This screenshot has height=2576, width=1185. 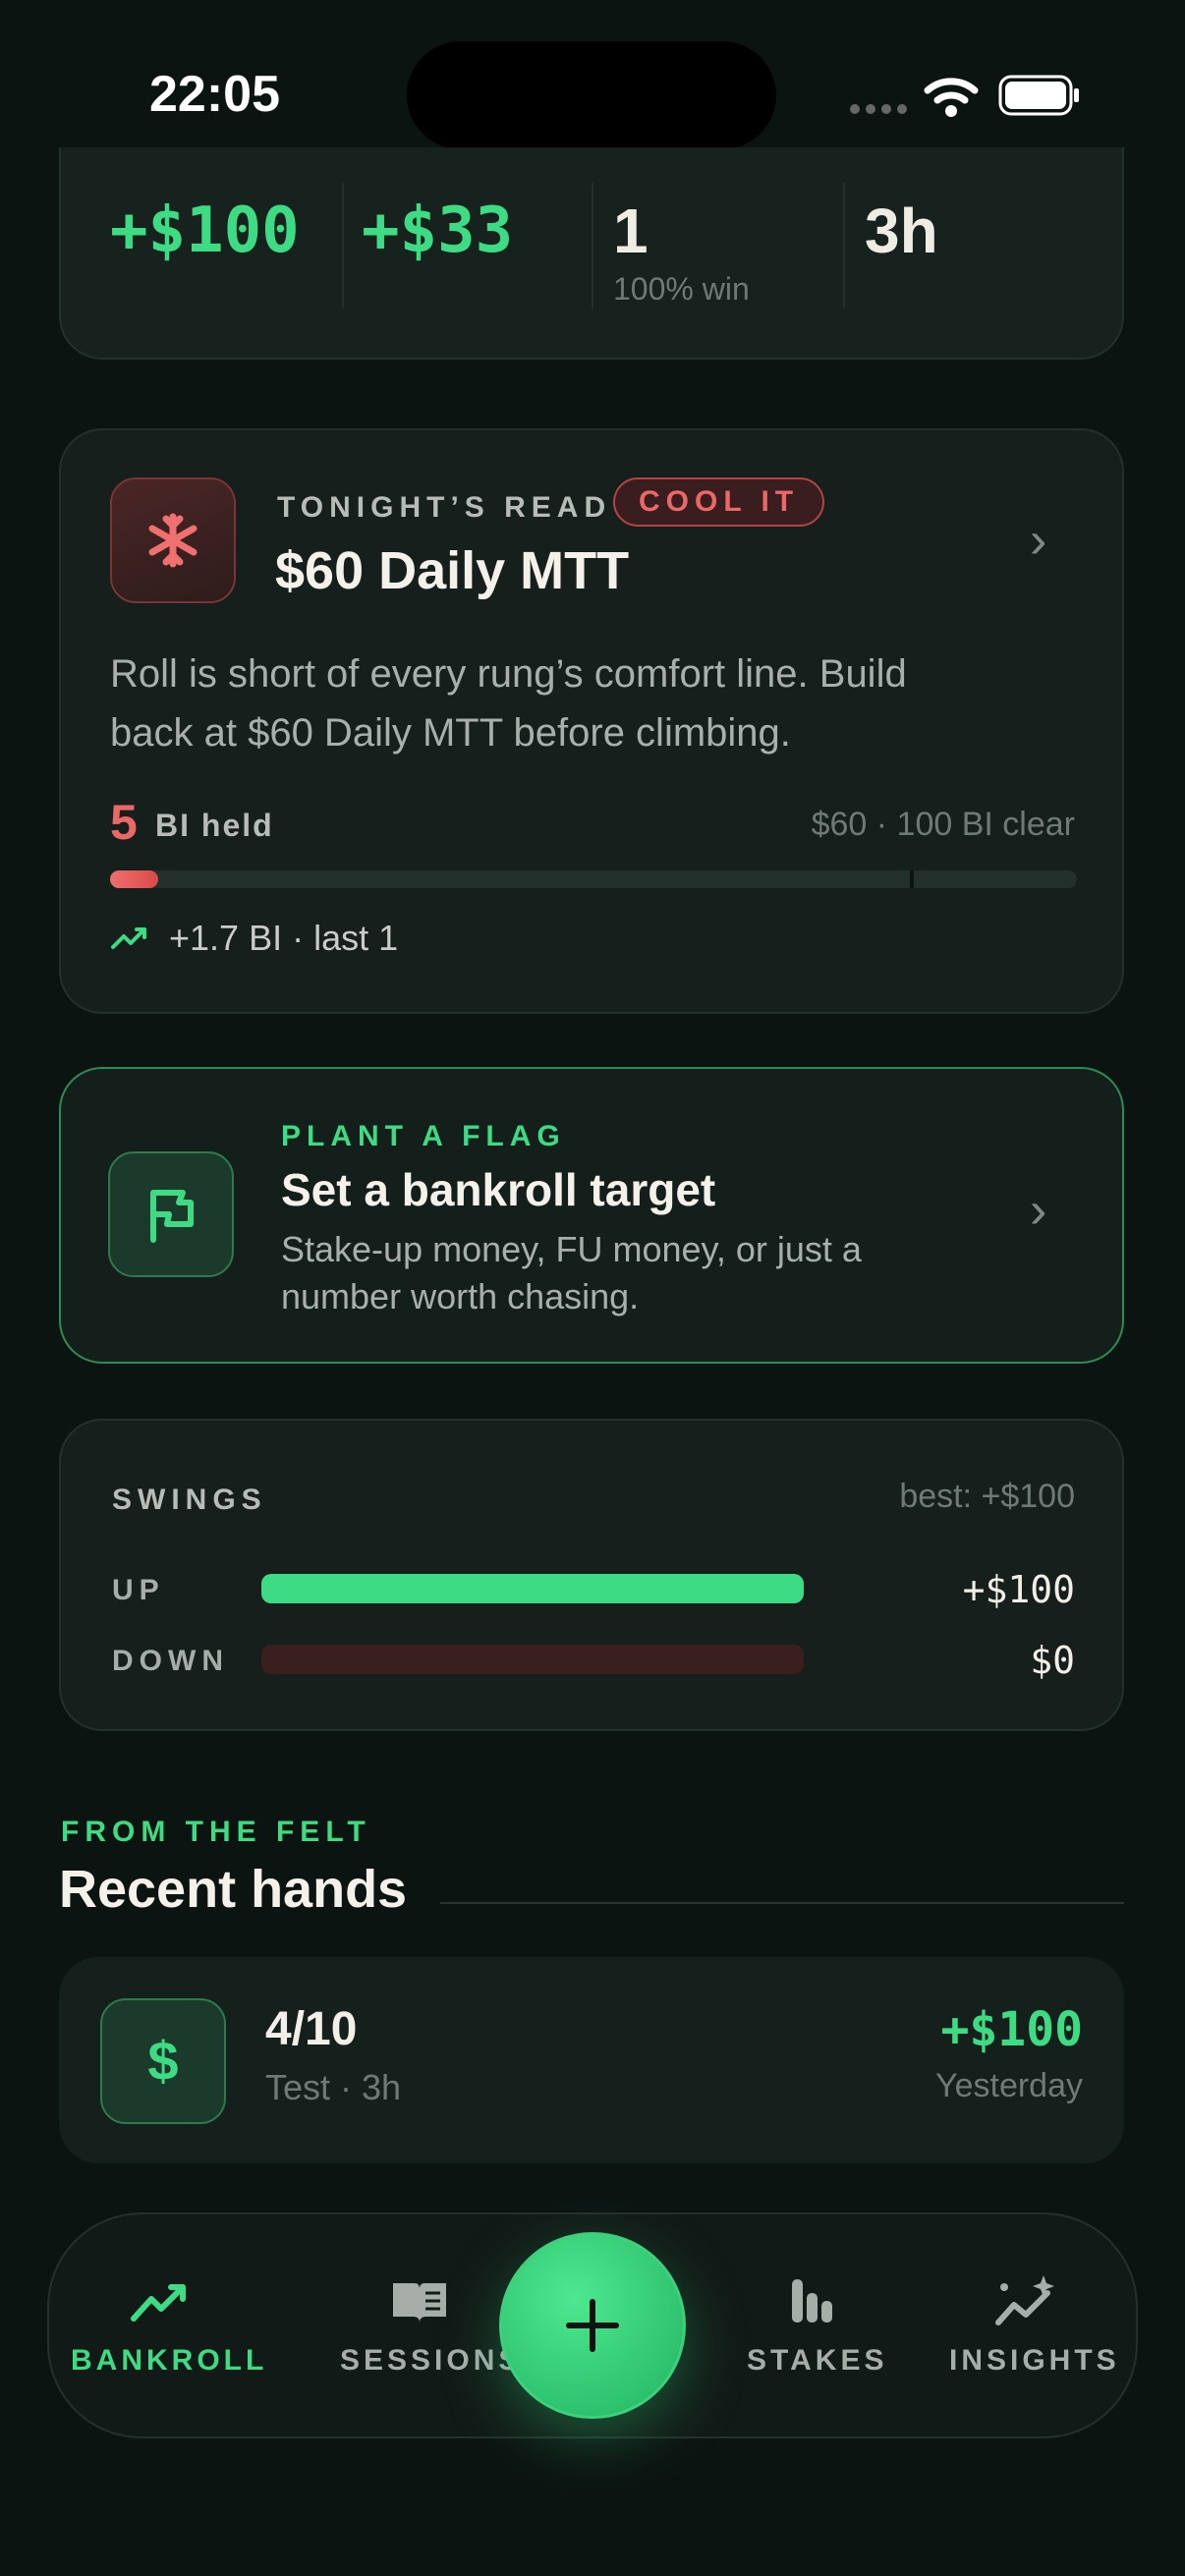 What do you see at coordinates (438, 231) in the screenshot?
I see `stat-average-value: +$33` at bounding box center [438, 231].